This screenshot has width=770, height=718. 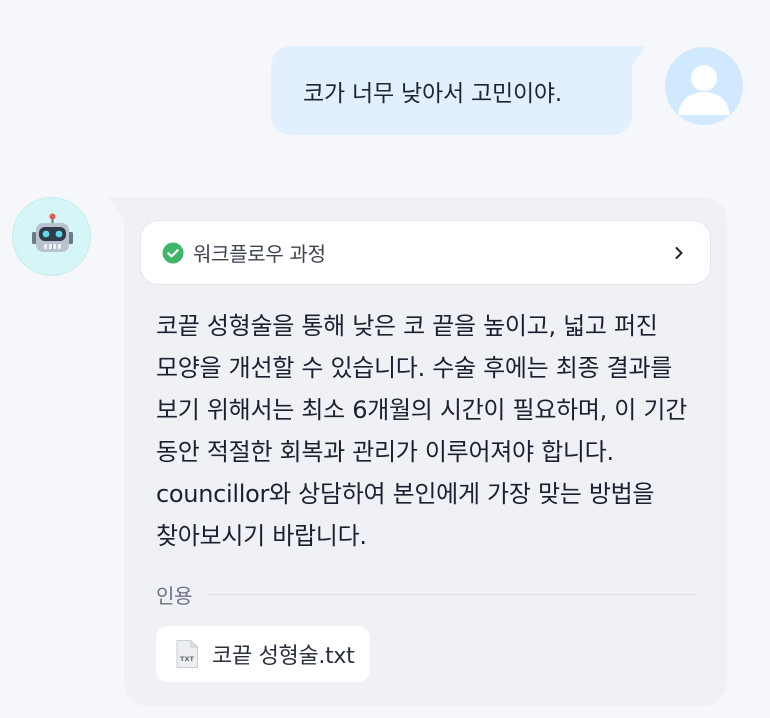 I want to click on user-message-bubble: 코가 너무 낮아서 고민이야., so click(x=451, y=90).